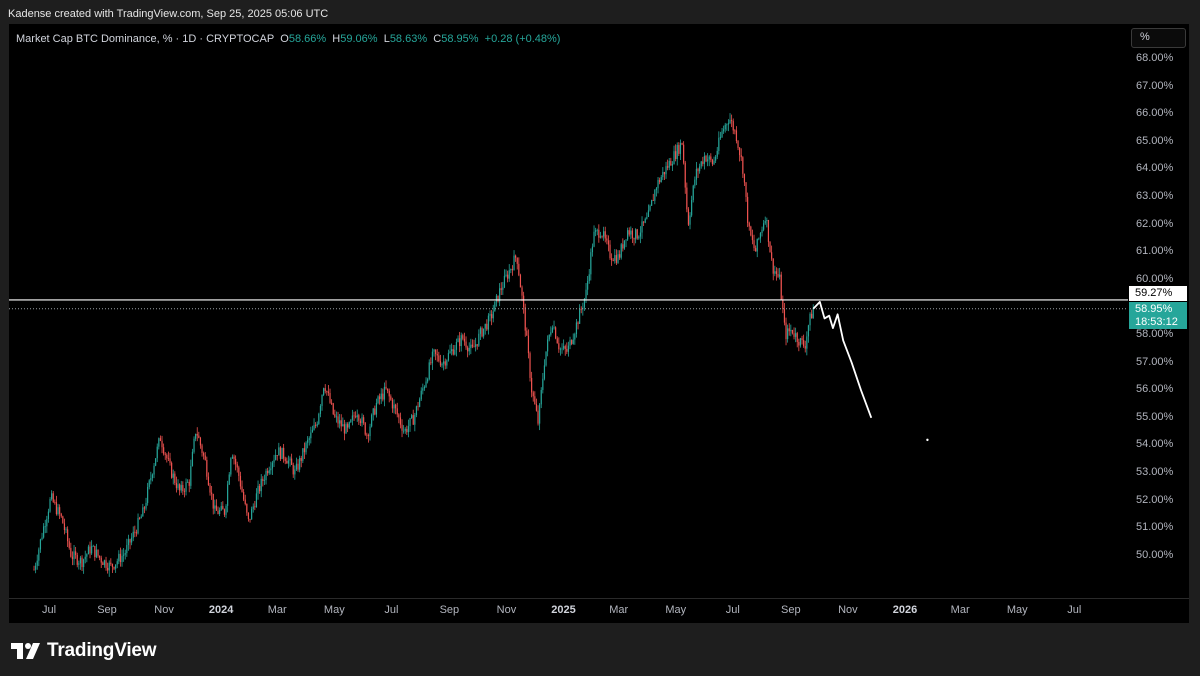 The width and height of the screenshot is (1200, 676). I want to click on y-tick-label: 68.00%, so click(1155, 58).